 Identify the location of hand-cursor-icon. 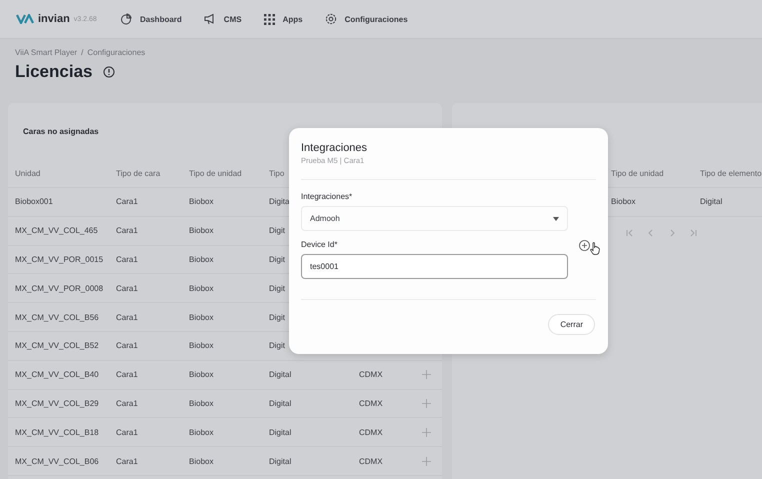
(595, 248).